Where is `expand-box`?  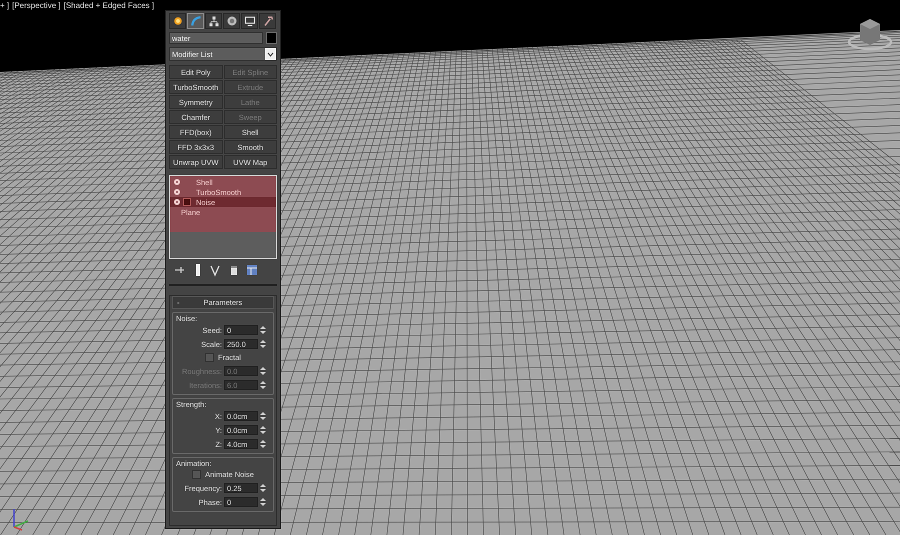 expand-box is located at coordinates (187, 202).